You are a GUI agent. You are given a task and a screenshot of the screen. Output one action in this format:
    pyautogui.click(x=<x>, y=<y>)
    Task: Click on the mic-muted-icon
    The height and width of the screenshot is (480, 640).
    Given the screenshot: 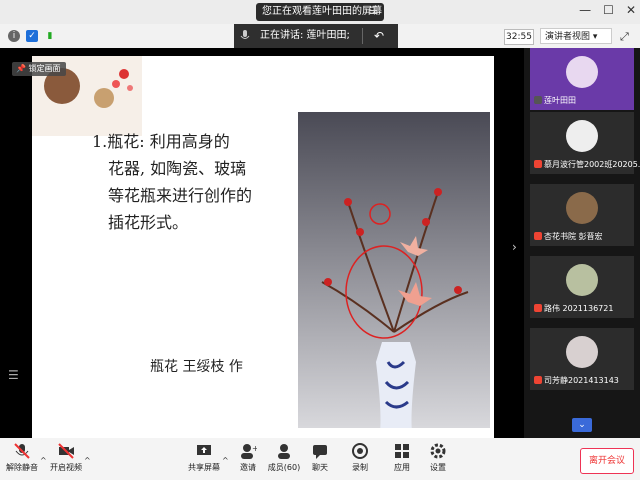 What is the action you would take?
    pyautogui.click(x=22, y=451)
    